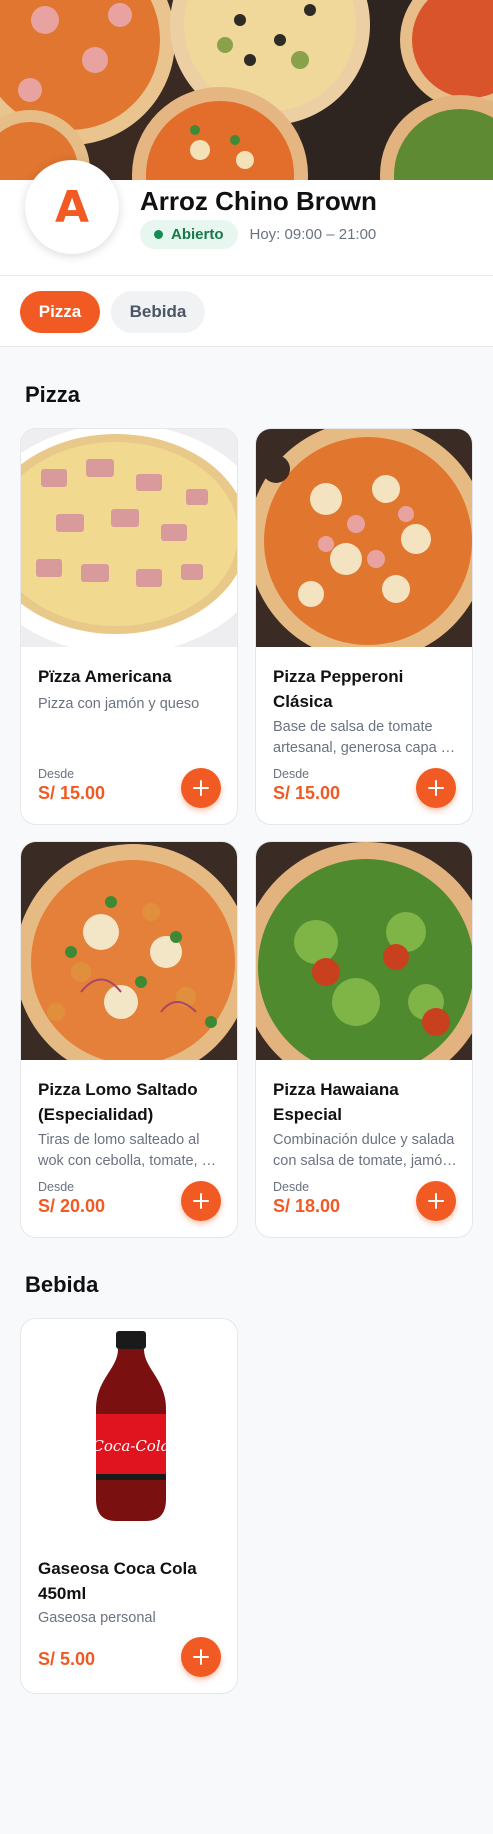  I want to click on product-name: Pizza Hawaiana Especial, so click(336, 1102).